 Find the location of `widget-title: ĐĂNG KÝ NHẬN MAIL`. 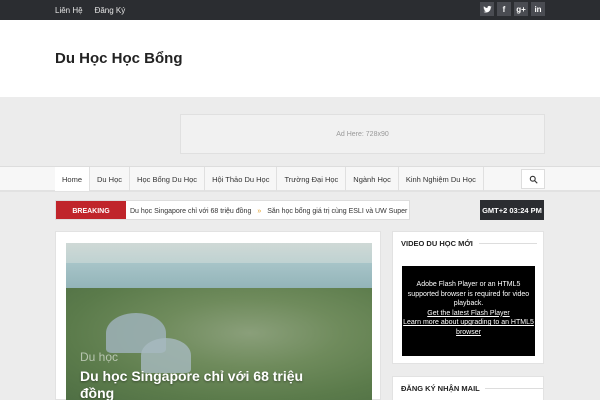

widget-title: ĐĂNG KÝ NHẬN MAIL is located at coordinates (440, 388).